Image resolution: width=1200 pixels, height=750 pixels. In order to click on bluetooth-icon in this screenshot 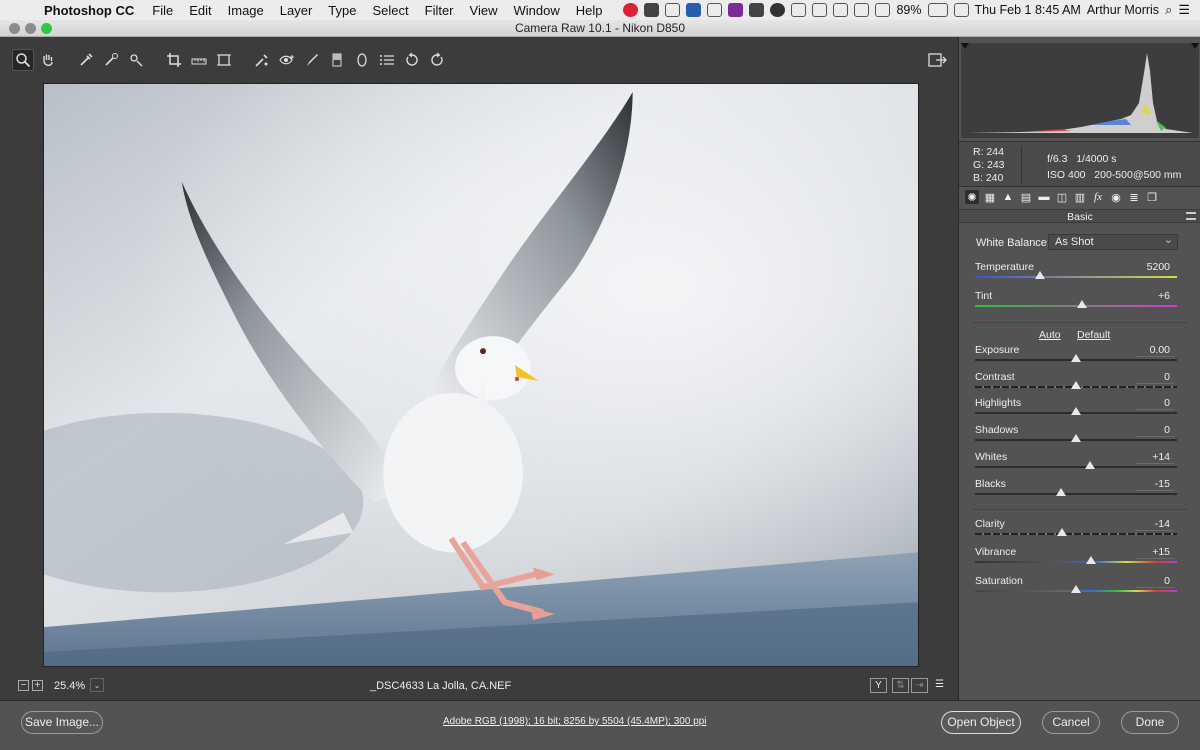, I will do `click(841, 10)`.